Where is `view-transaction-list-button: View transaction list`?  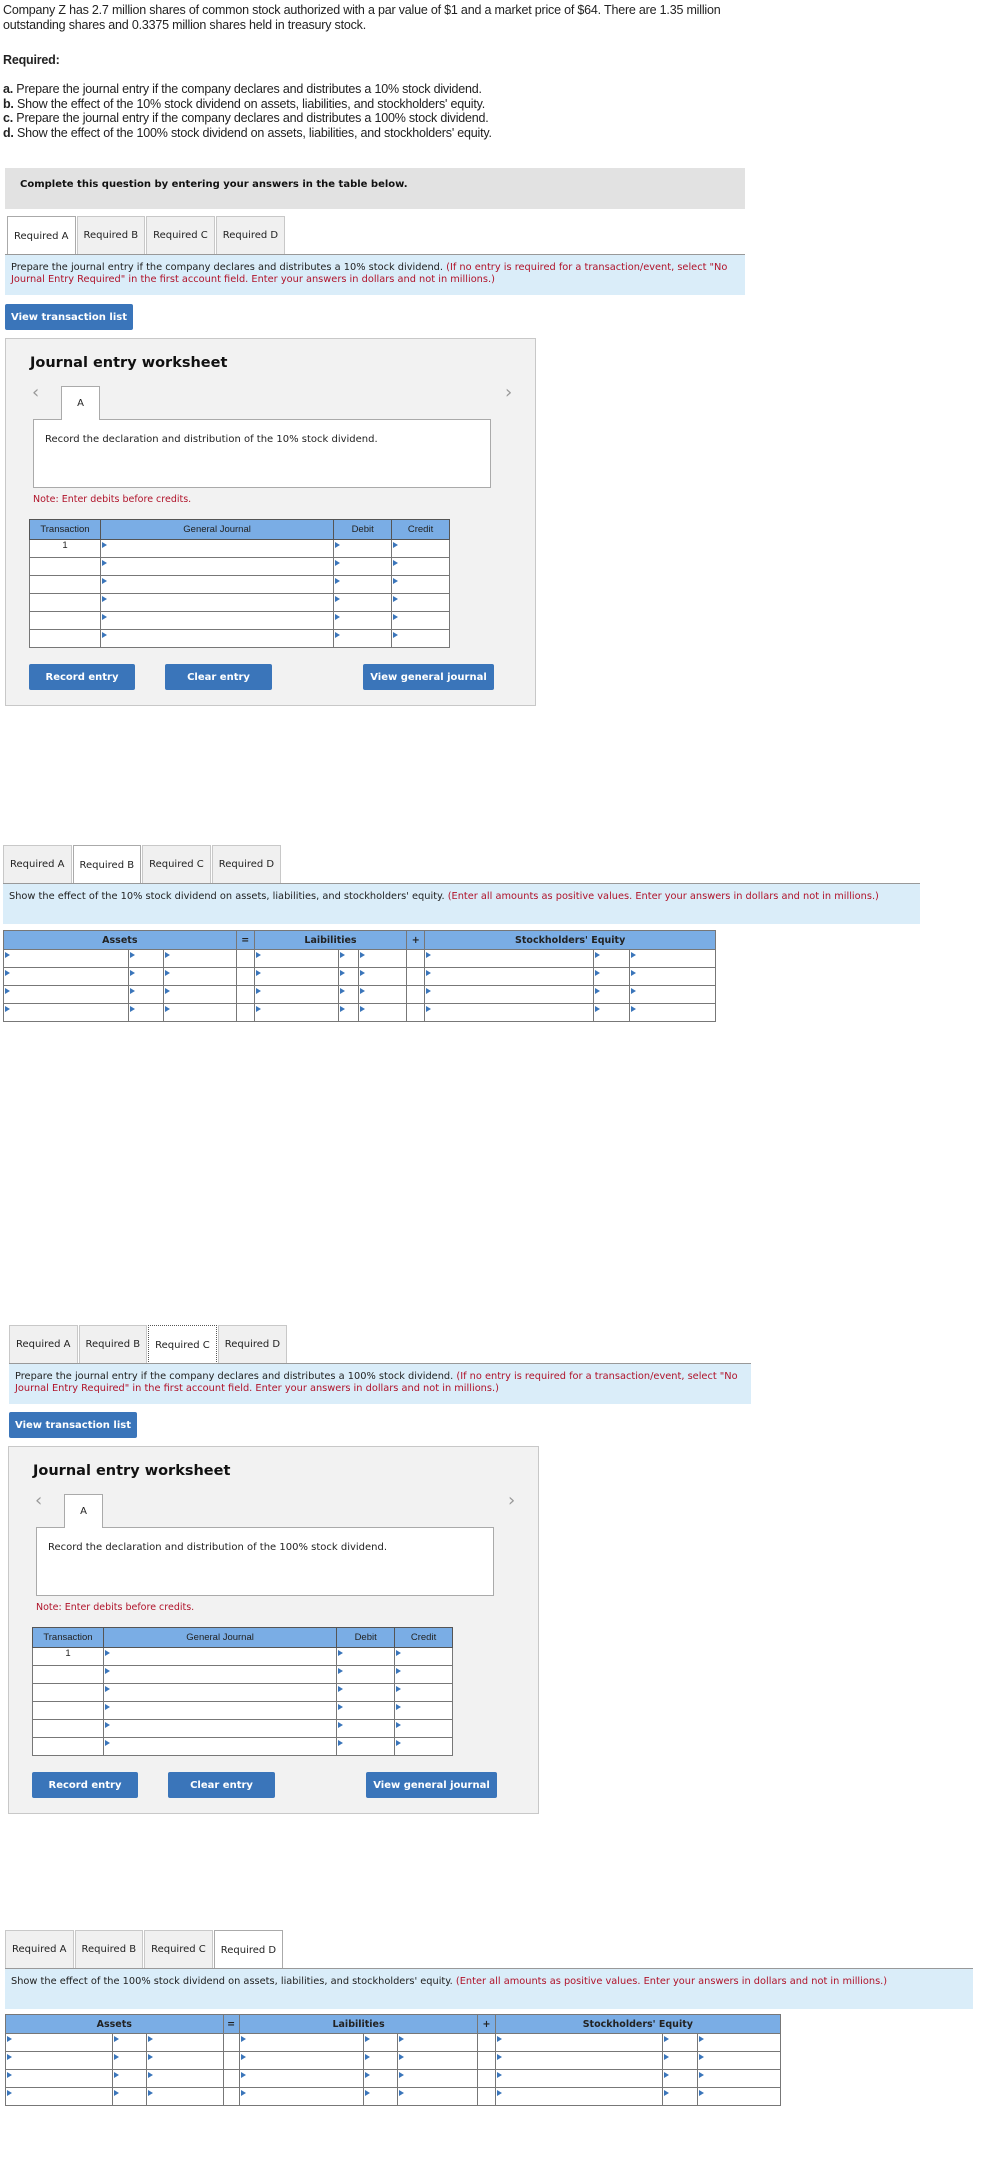
view-transaction-list-button: View transaction list is located at coordinates (69, 317).